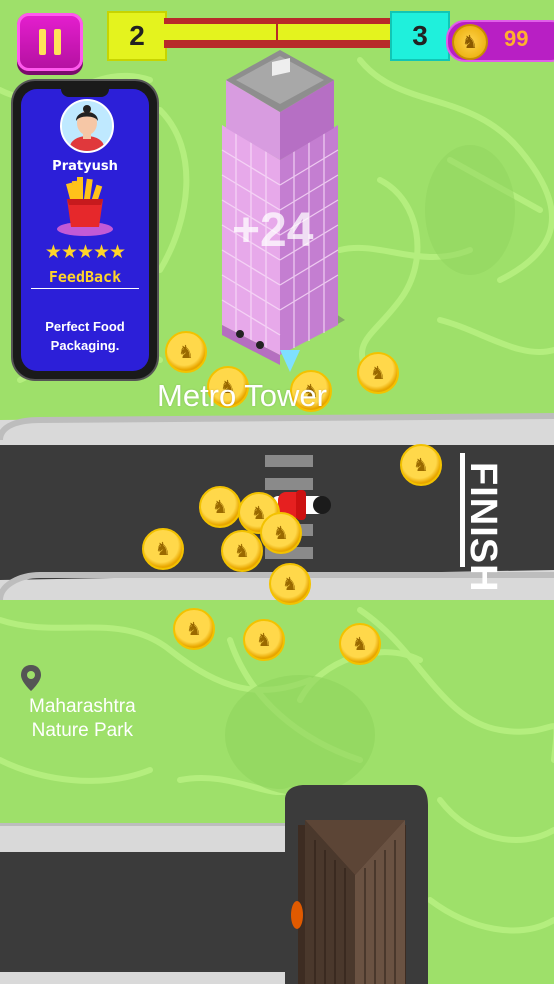 This screenshot has width=554, height=984. I want to click on customer-name: Pratyush, so click(85, 166).